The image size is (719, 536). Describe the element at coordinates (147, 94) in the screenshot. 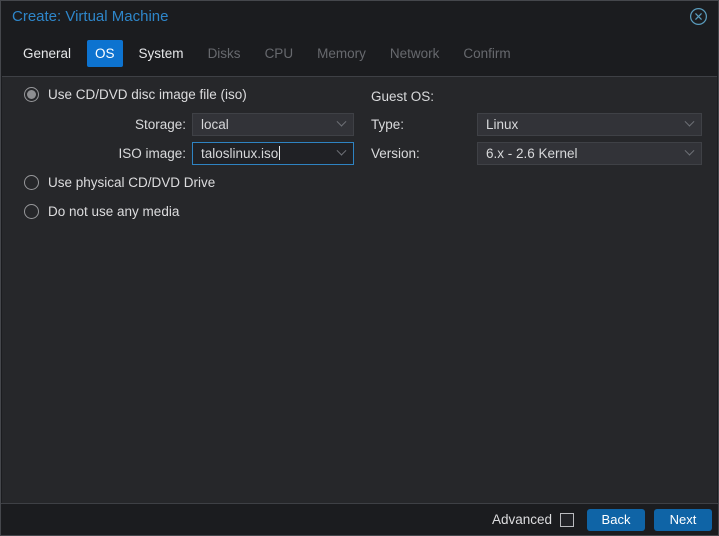

I see `radio-label: Use CD/DVD disc image file (iso)` at that location.